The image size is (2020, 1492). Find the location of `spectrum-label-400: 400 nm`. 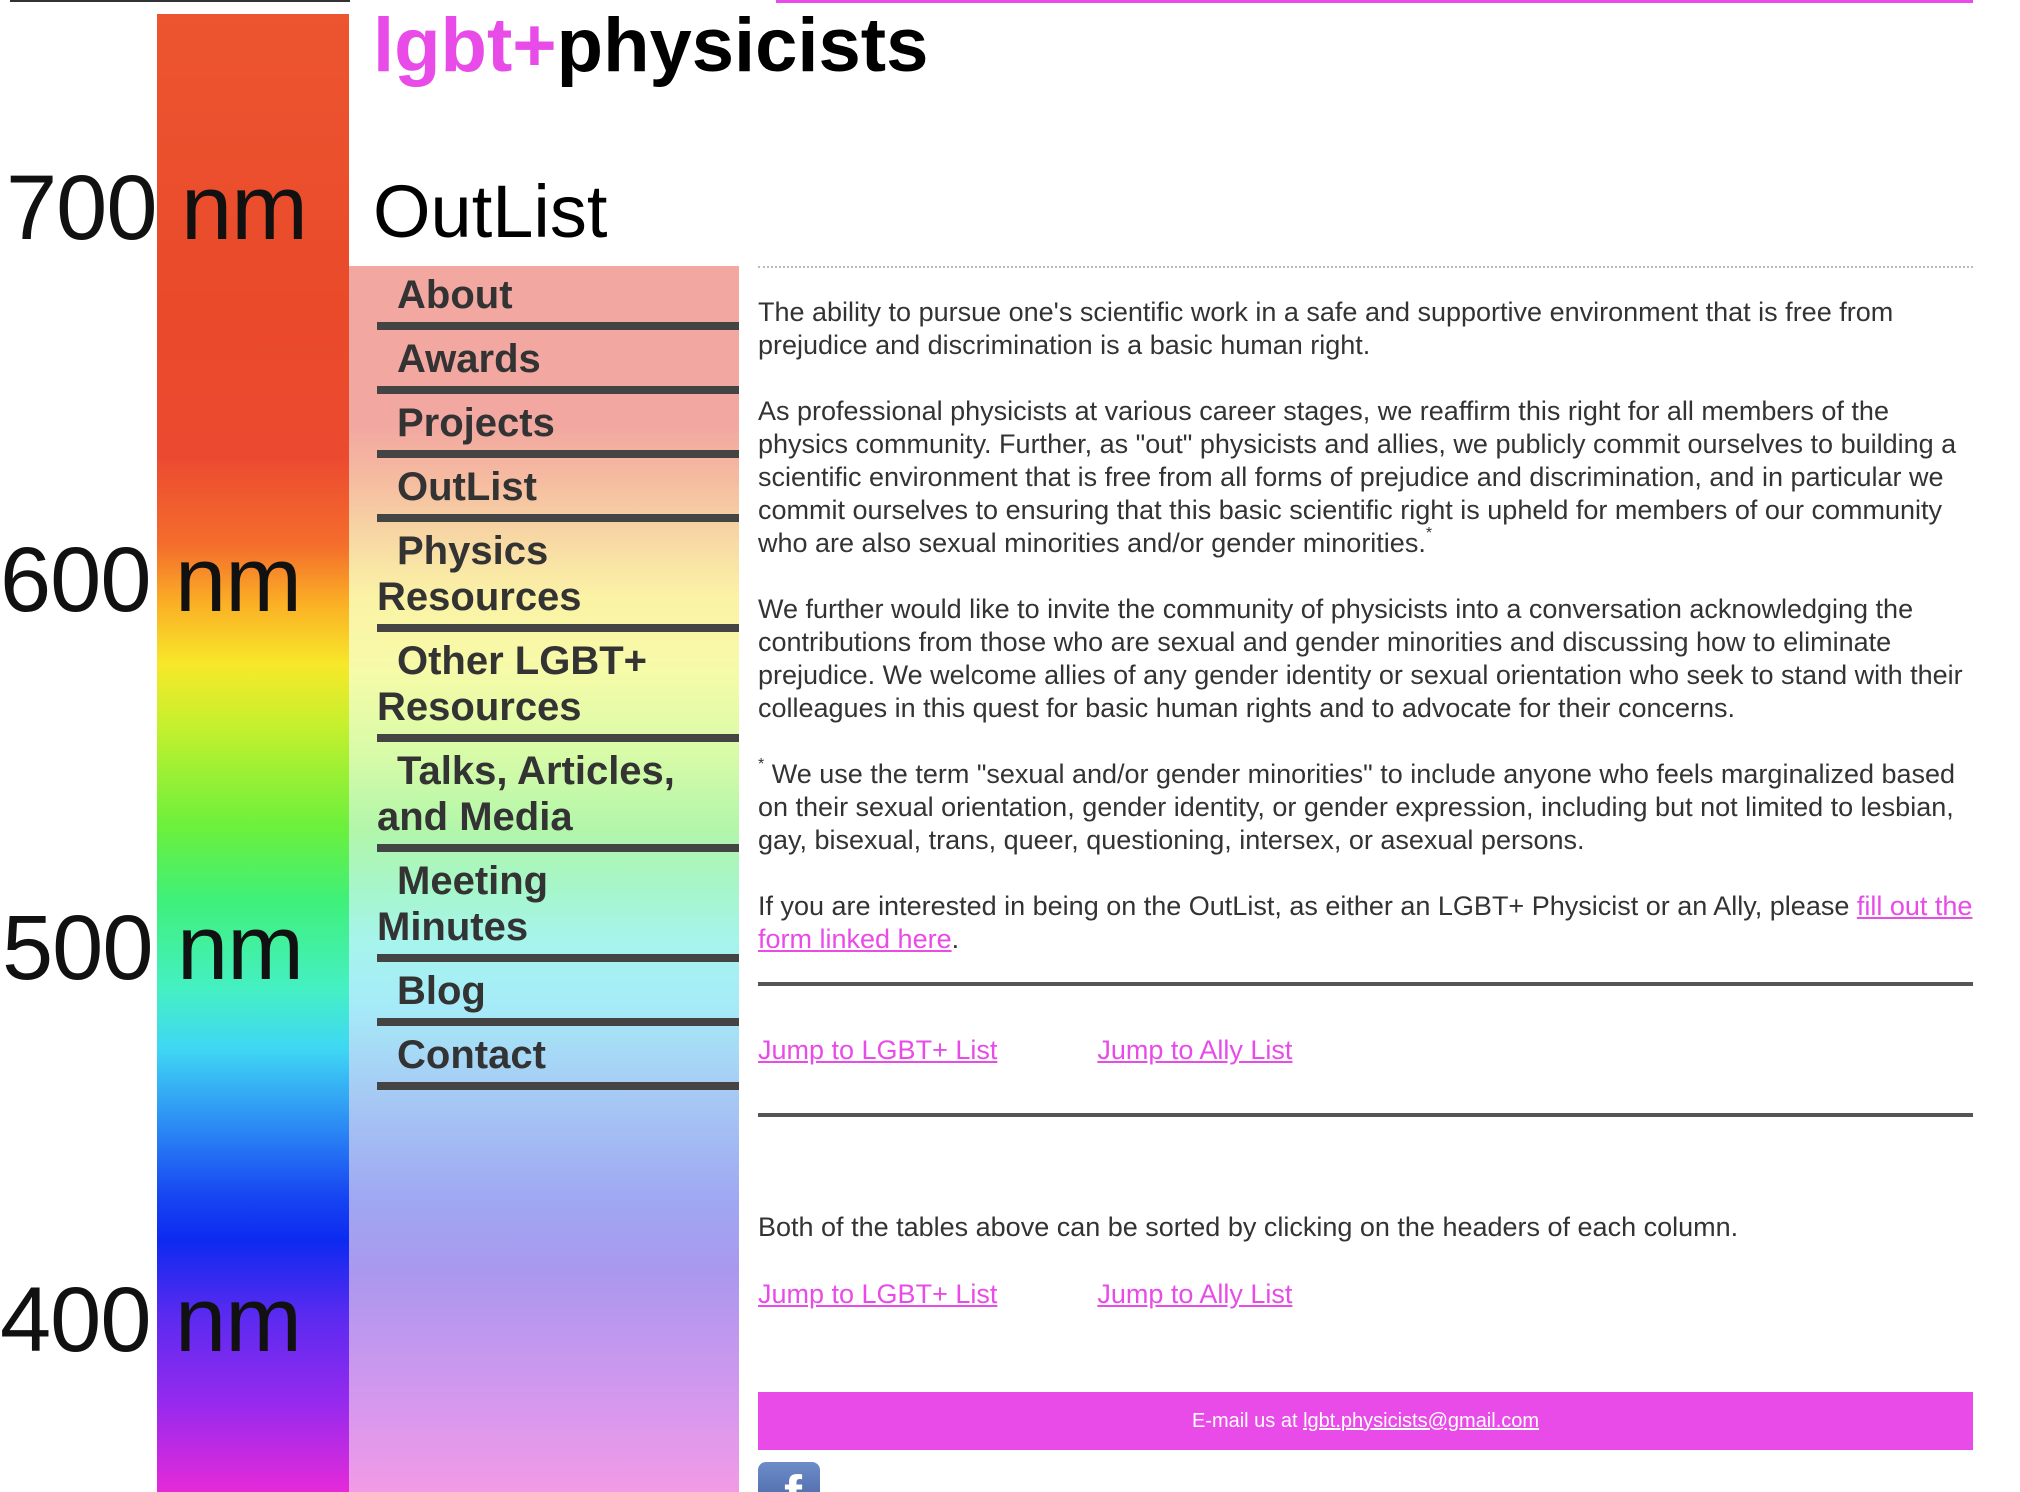

spectrum-label-400: 400 nm is located at coordinates (151, 1320).